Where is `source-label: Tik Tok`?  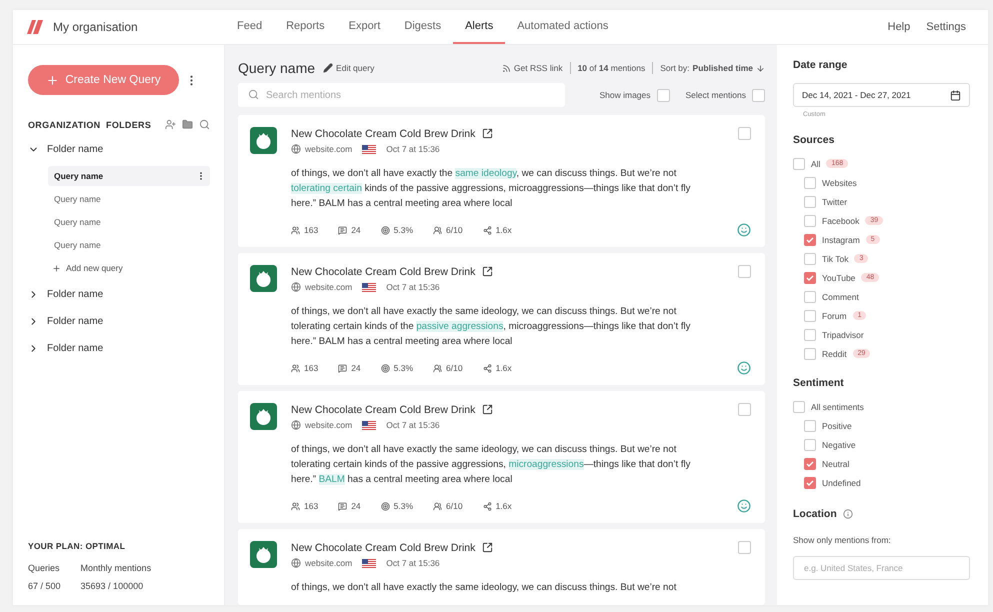 source-label: Tik Tok is located at coordinates (835, 259).